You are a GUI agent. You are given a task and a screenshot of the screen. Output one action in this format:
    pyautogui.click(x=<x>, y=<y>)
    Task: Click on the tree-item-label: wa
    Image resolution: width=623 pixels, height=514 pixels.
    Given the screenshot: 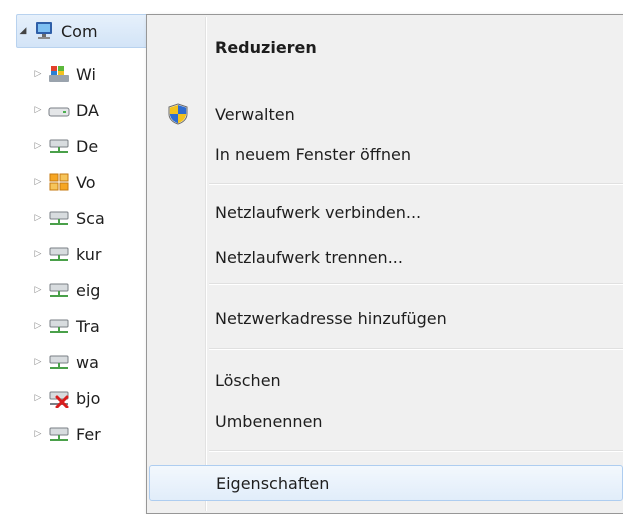 What is the action you would take?
    pyautogui.click(x=87, y=362)
    